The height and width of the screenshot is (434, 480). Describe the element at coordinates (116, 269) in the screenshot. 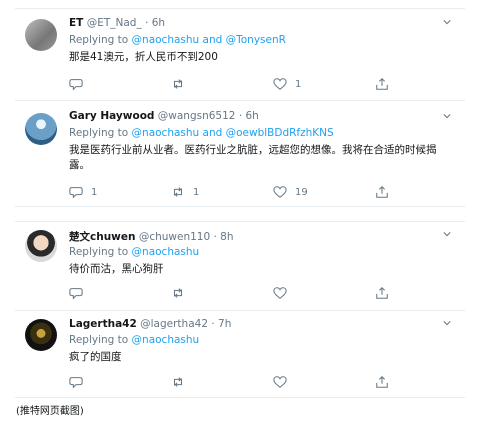

I see `tweet-text: 待价而沽，黑心狗肝` at that location.